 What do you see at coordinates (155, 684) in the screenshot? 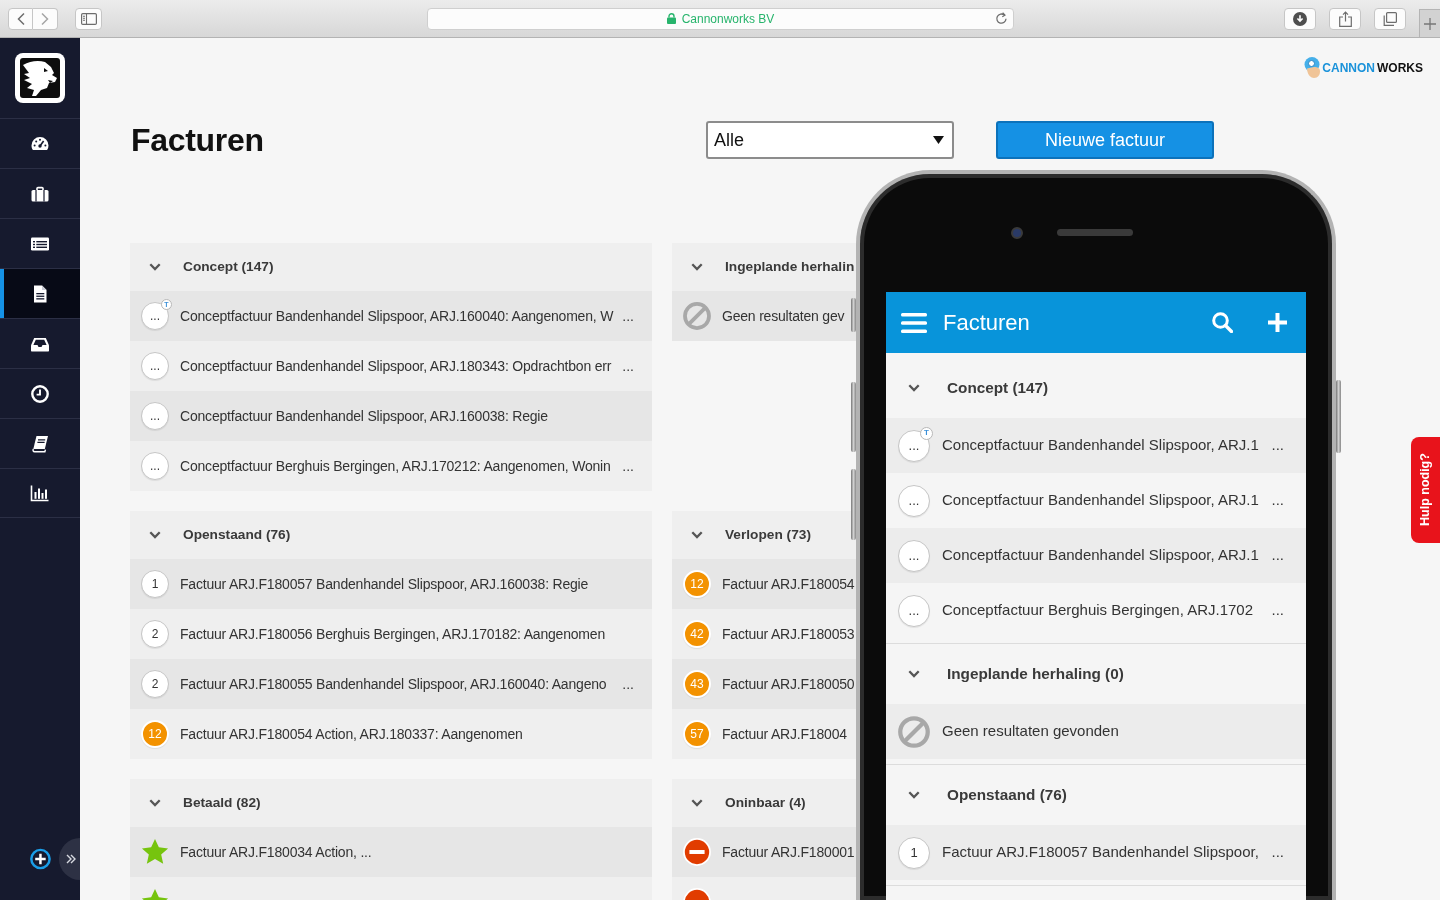
I see `status-badge: 2` at bounding box center [155, 684].